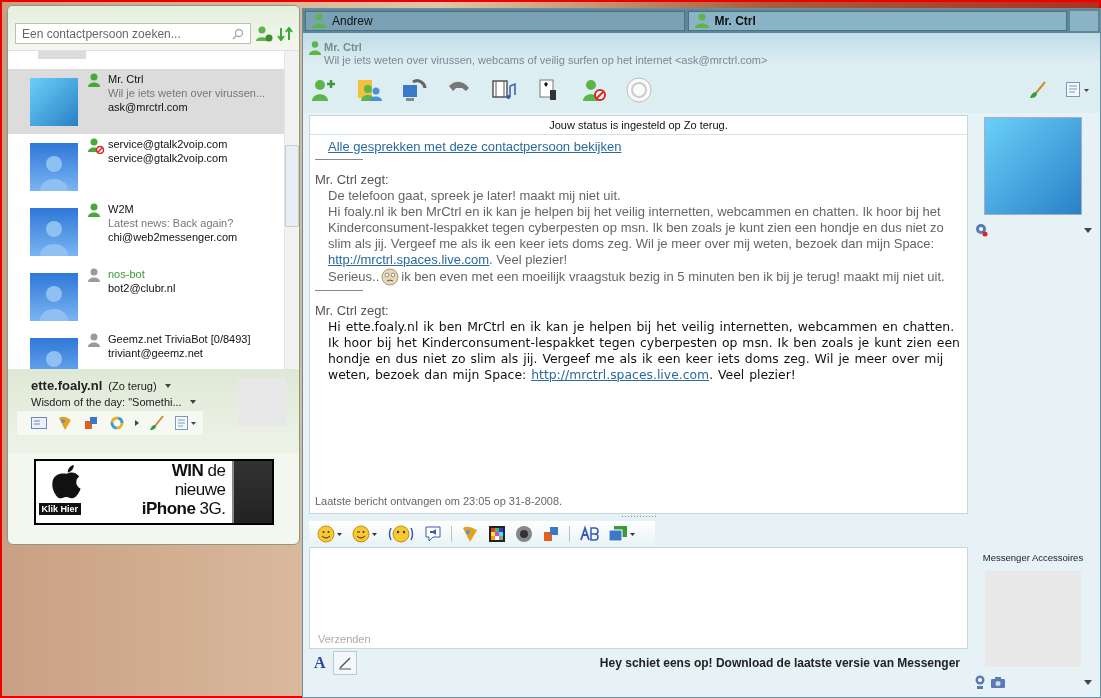  Describe the element at coordinates (636, 236) in the screenshot. I see `message-text: Hi foaly.nl ik ben MrCtrl en ik kan je helpen bij het veilig internetten, webcammen en chatten. Ik hoor bij het Kinderconsument-lespakket tegen cyberpesten op msn. Ik ben zoals je kunt zien een hondje en dus niet zo slim als jij. Vergeef me als ik een keer iets doms zeg. Wil je meer over mij weten, bezoek dan mijn Space: http://mrctrl.spaces.live.com. Veel plezier!` at that location.